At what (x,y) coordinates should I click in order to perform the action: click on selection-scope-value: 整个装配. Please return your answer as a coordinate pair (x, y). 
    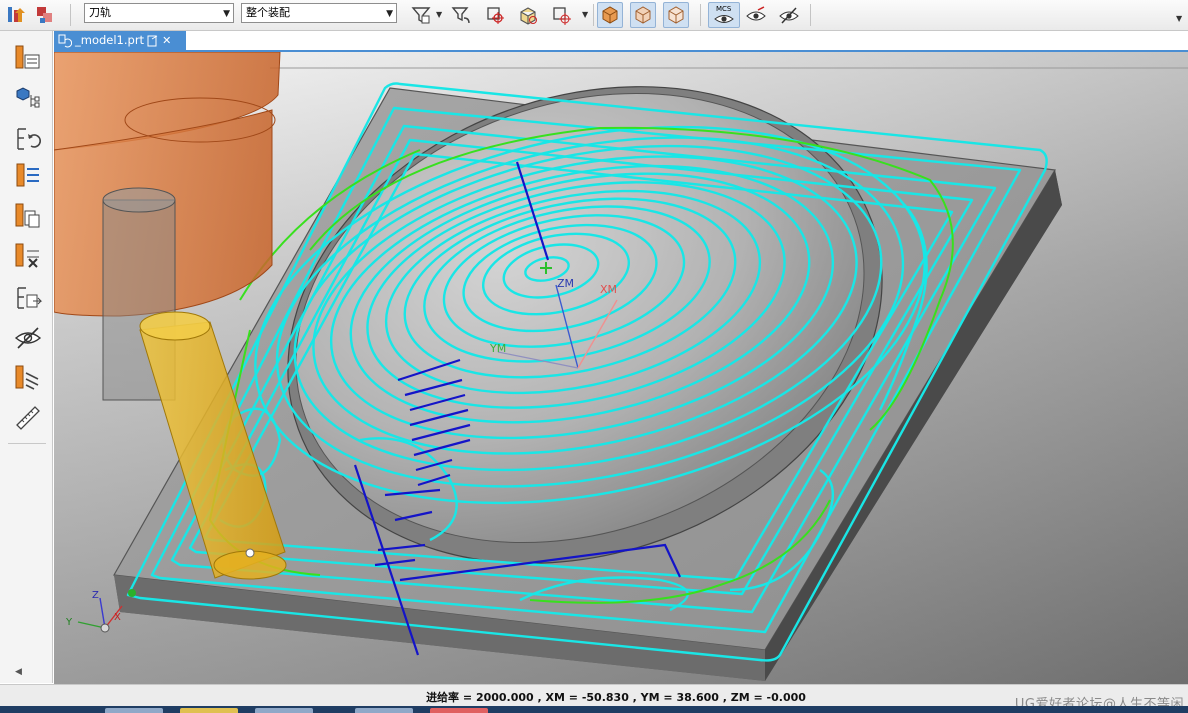
    Looking at the image, I should click on (268, 12).